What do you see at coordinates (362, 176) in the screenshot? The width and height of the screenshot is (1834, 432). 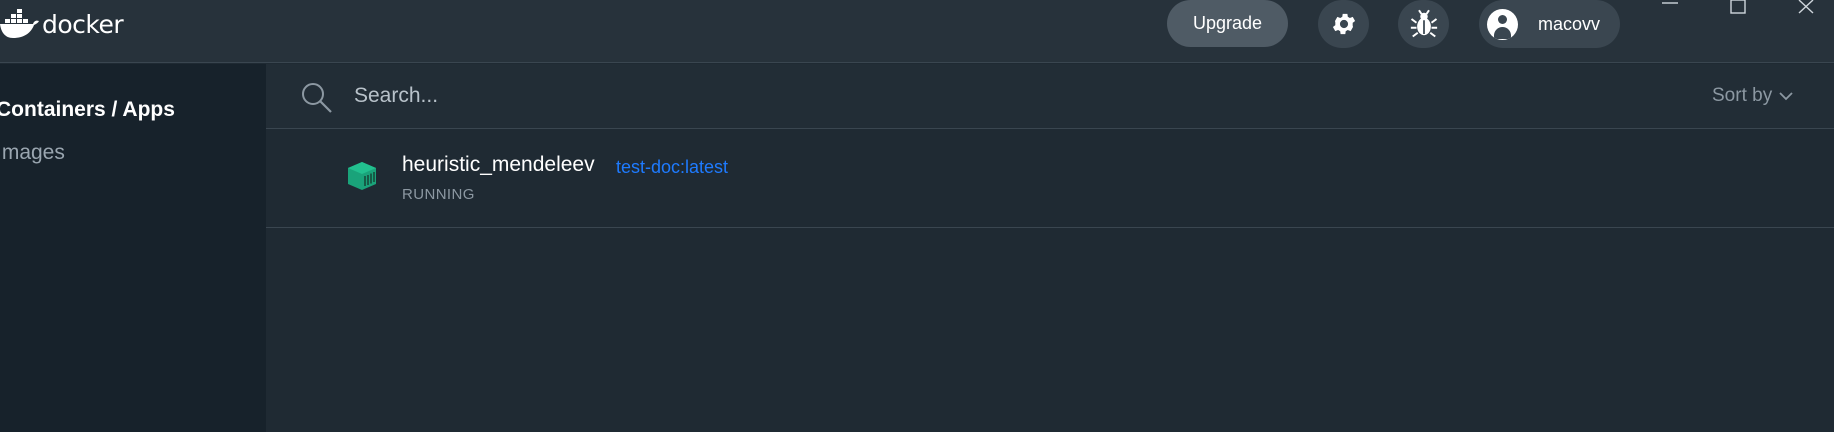 I see `container-icon` at bounding box center [362, 176].